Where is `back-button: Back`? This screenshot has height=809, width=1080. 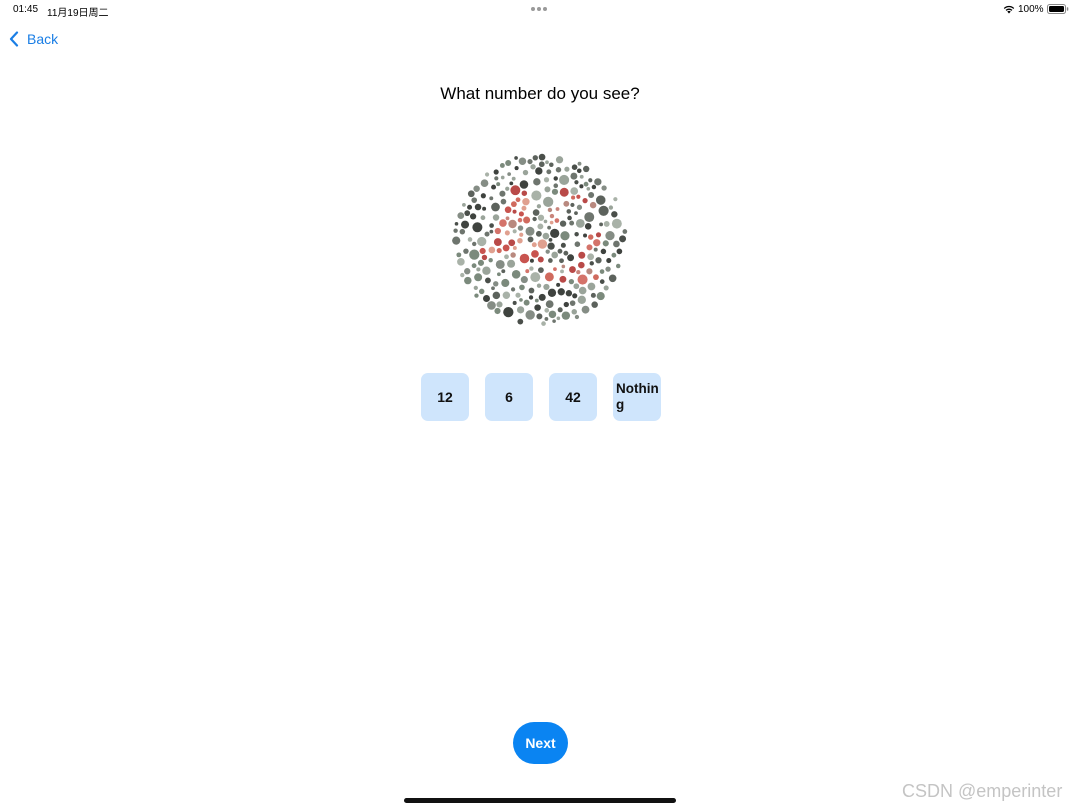 back-button: Back is located at coordinates (33, 39).